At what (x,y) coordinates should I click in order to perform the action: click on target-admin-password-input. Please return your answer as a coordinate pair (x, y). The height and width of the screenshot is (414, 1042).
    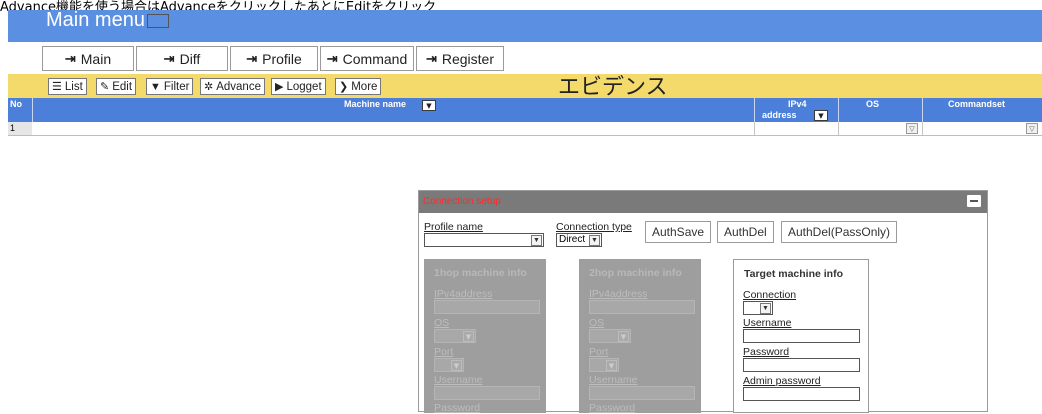
    Looking at the image, I should click on (801, 394).